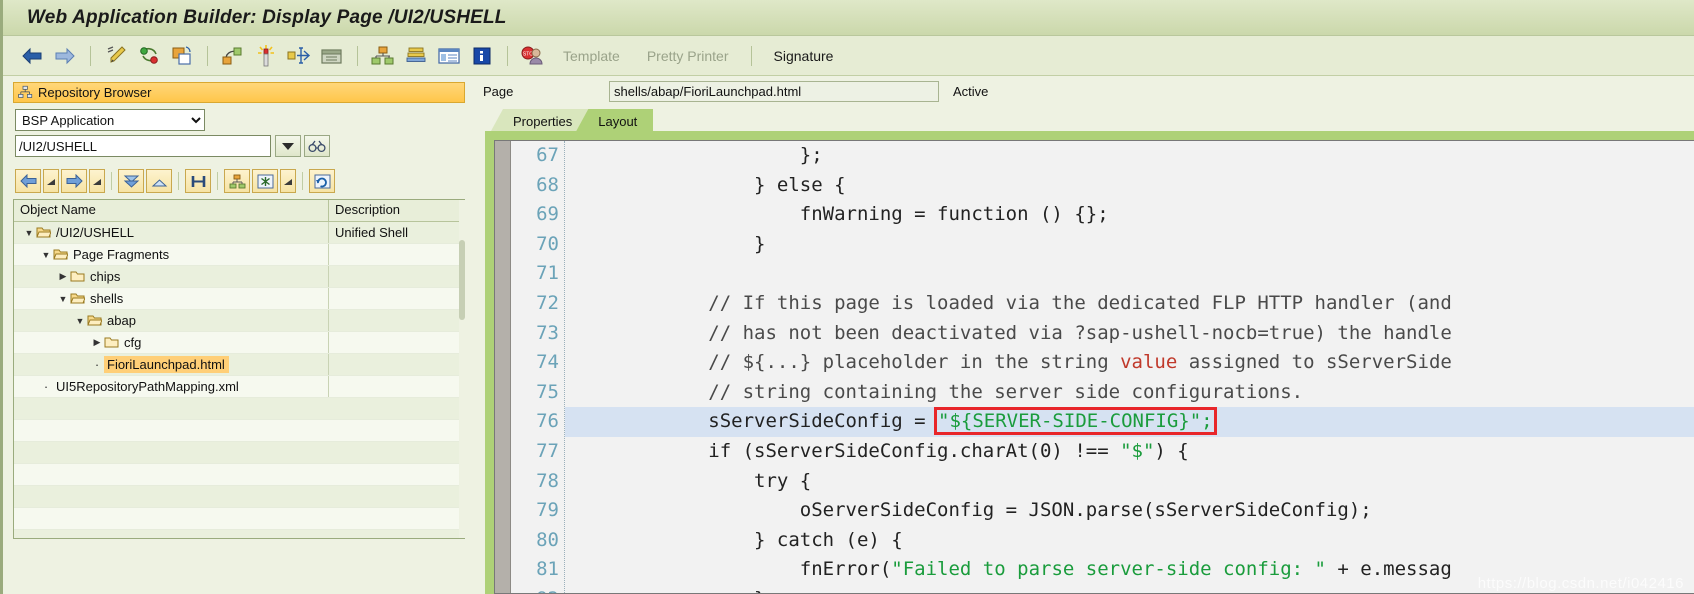 This screenshot has height=594, width=1694. What do you see at coordinates (105, 298) in the screenshot?
I see `tree-node-label: shells` at bounding box center [105, 298].